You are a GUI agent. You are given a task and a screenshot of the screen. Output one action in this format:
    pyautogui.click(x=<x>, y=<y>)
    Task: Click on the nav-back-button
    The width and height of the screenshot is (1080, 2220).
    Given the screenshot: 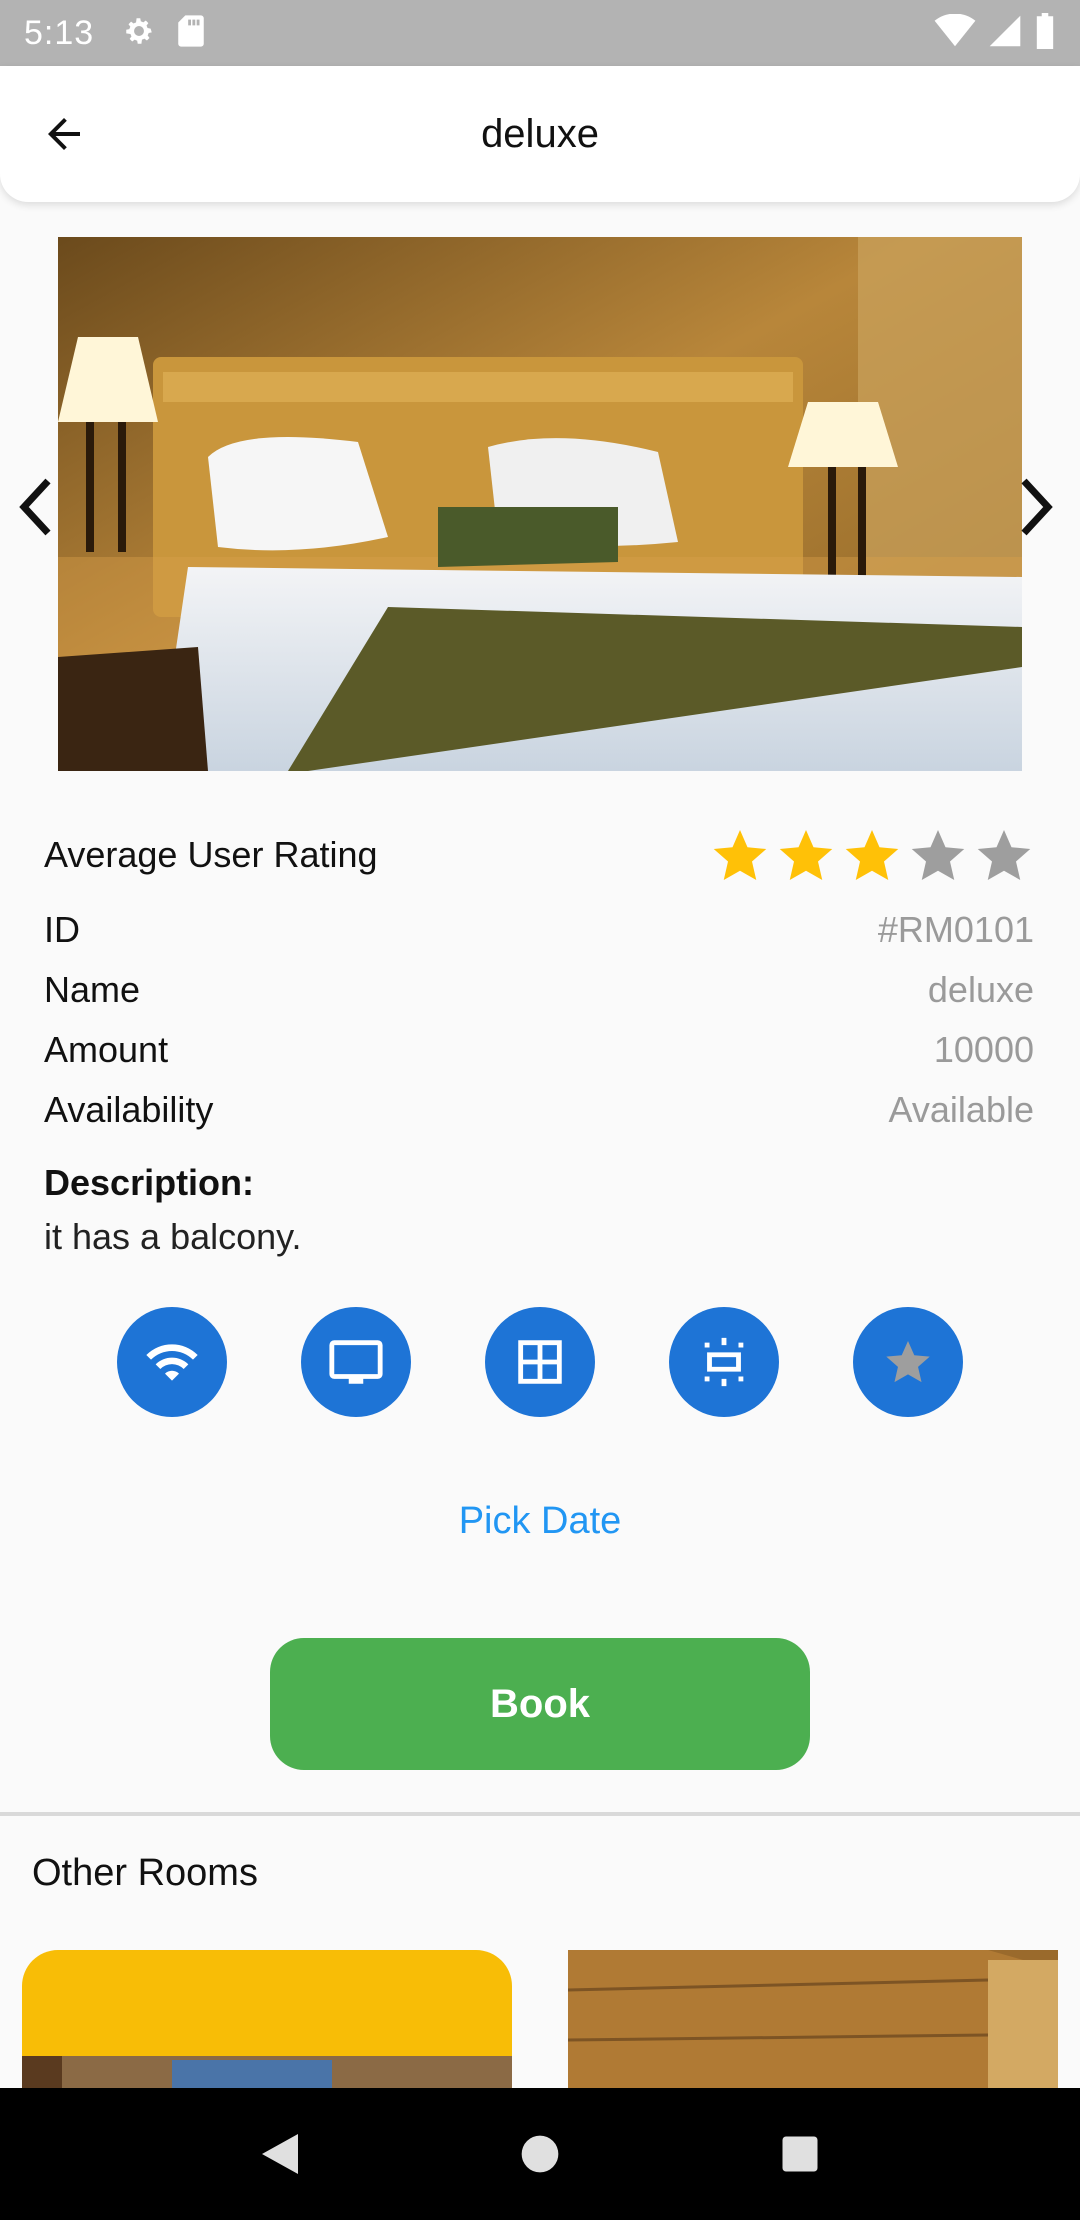 What is the action you would take?
    pyautogui.click(x=280, y=2154)
    